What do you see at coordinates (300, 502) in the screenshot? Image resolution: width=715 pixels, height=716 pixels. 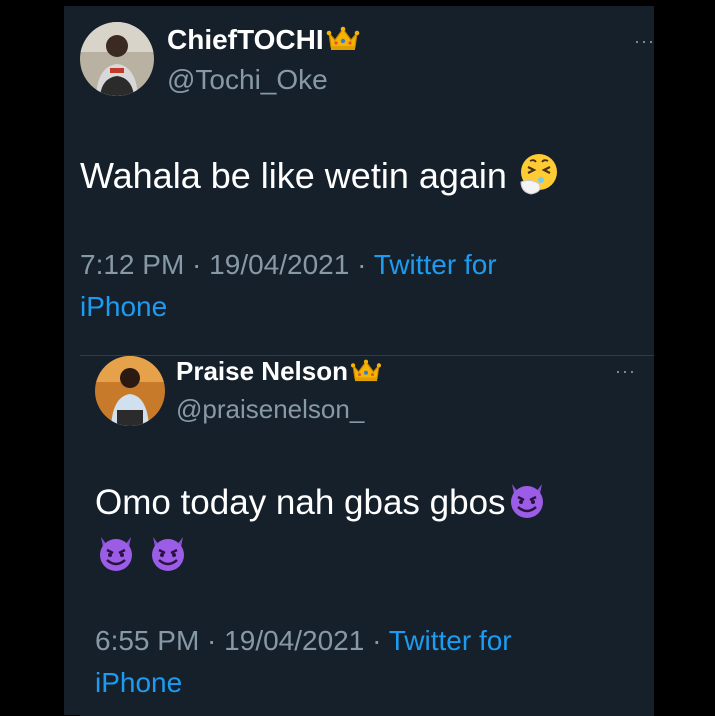 I see `tweet-text-content: Omo today nah gbas gbos` at bounding box center [300, 502].